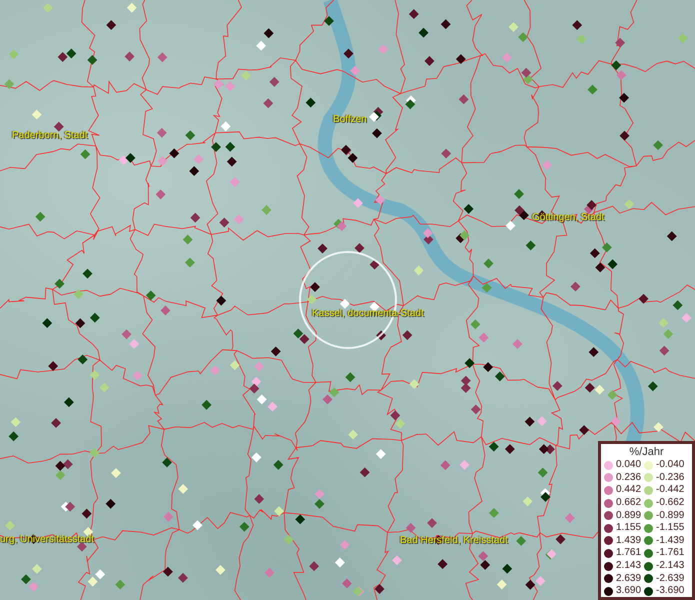  I want to click on legend-label: -0.236, so click(670, 478).